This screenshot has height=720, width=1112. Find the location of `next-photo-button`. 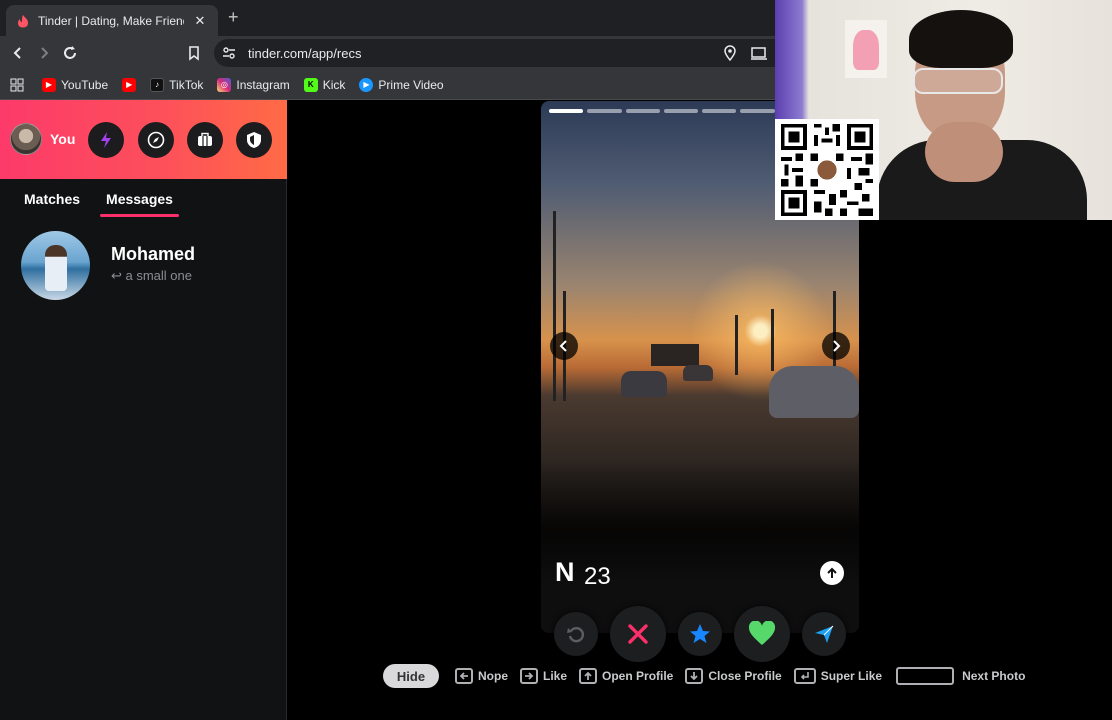

next-photo-button is located at coordinates (836, 346).